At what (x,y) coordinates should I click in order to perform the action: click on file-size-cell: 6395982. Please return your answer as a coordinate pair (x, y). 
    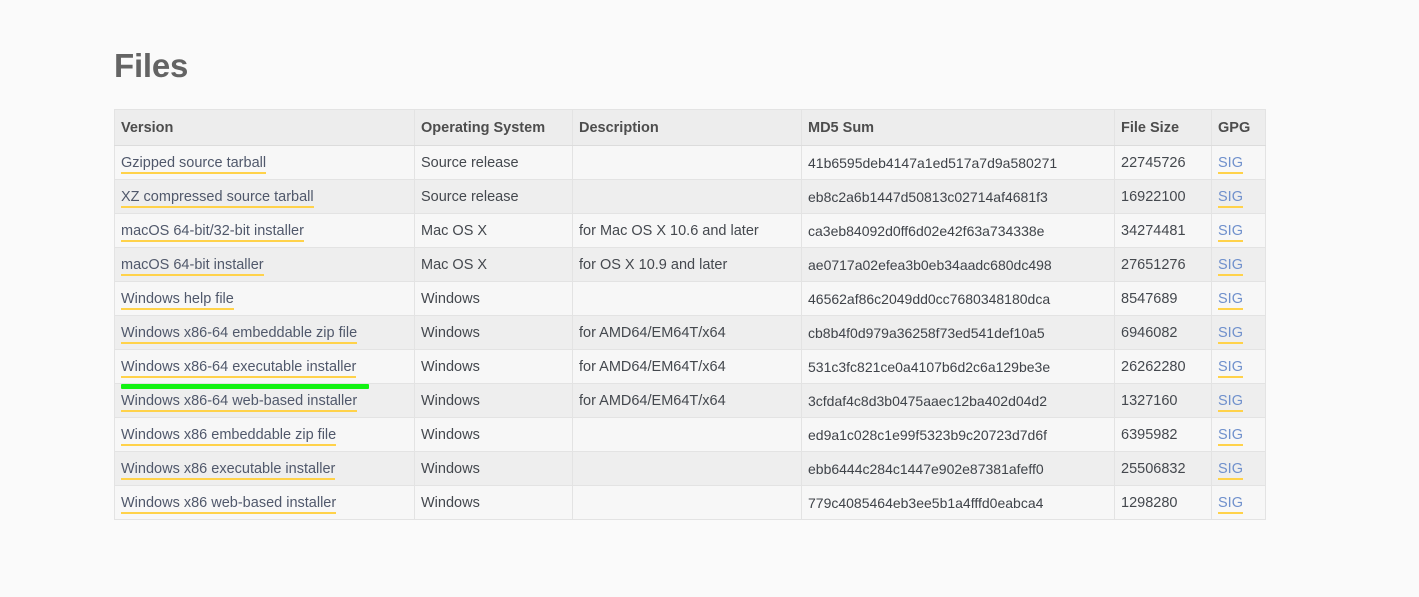
    Looking at the image, I should click on (1163, 434).